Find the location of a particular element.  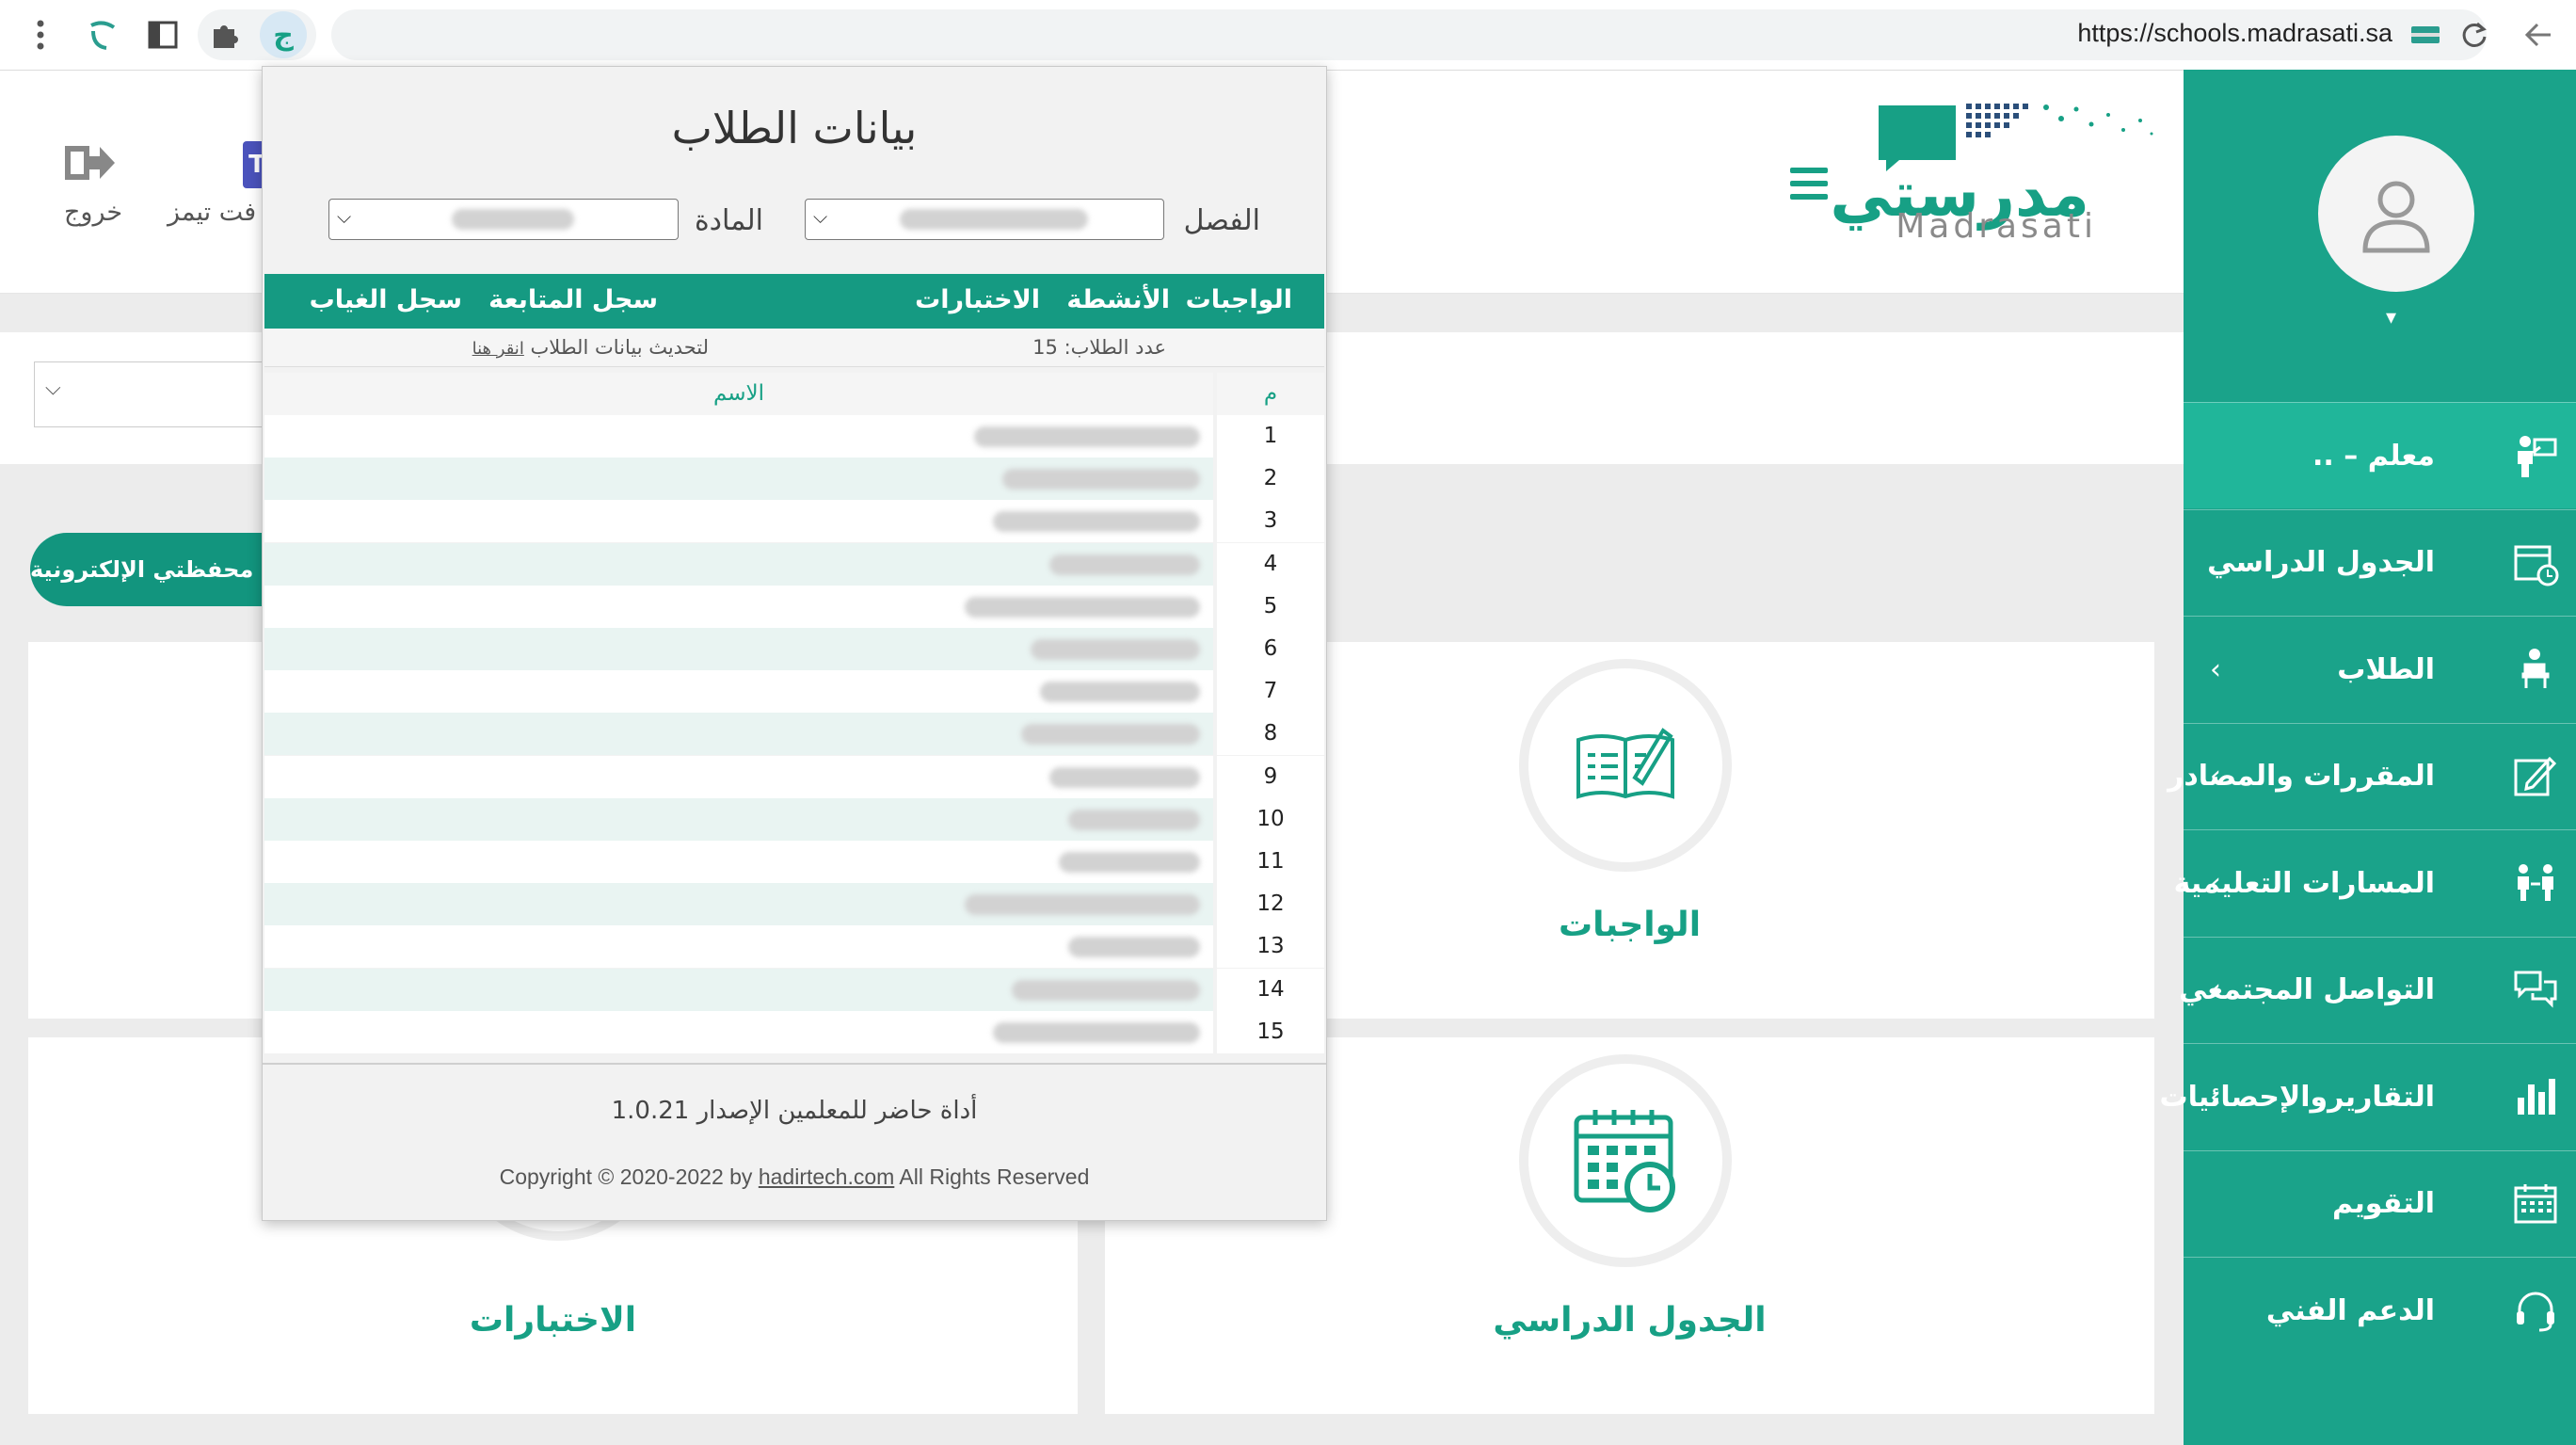

table-header: الاسم م is located at coordinates (794, 394).